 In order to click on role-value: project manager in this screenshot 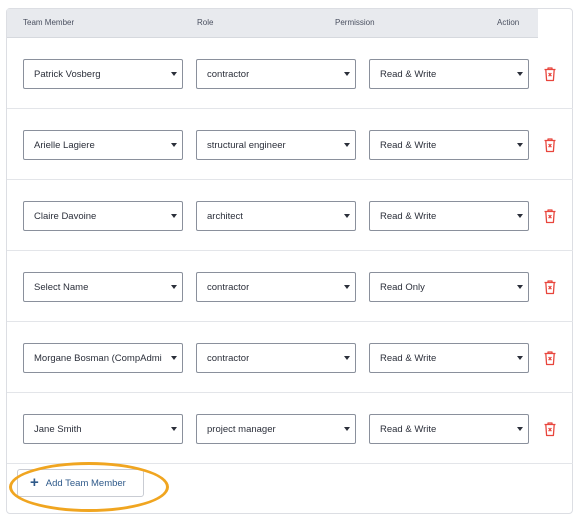, I will do `click(241, 429)`.